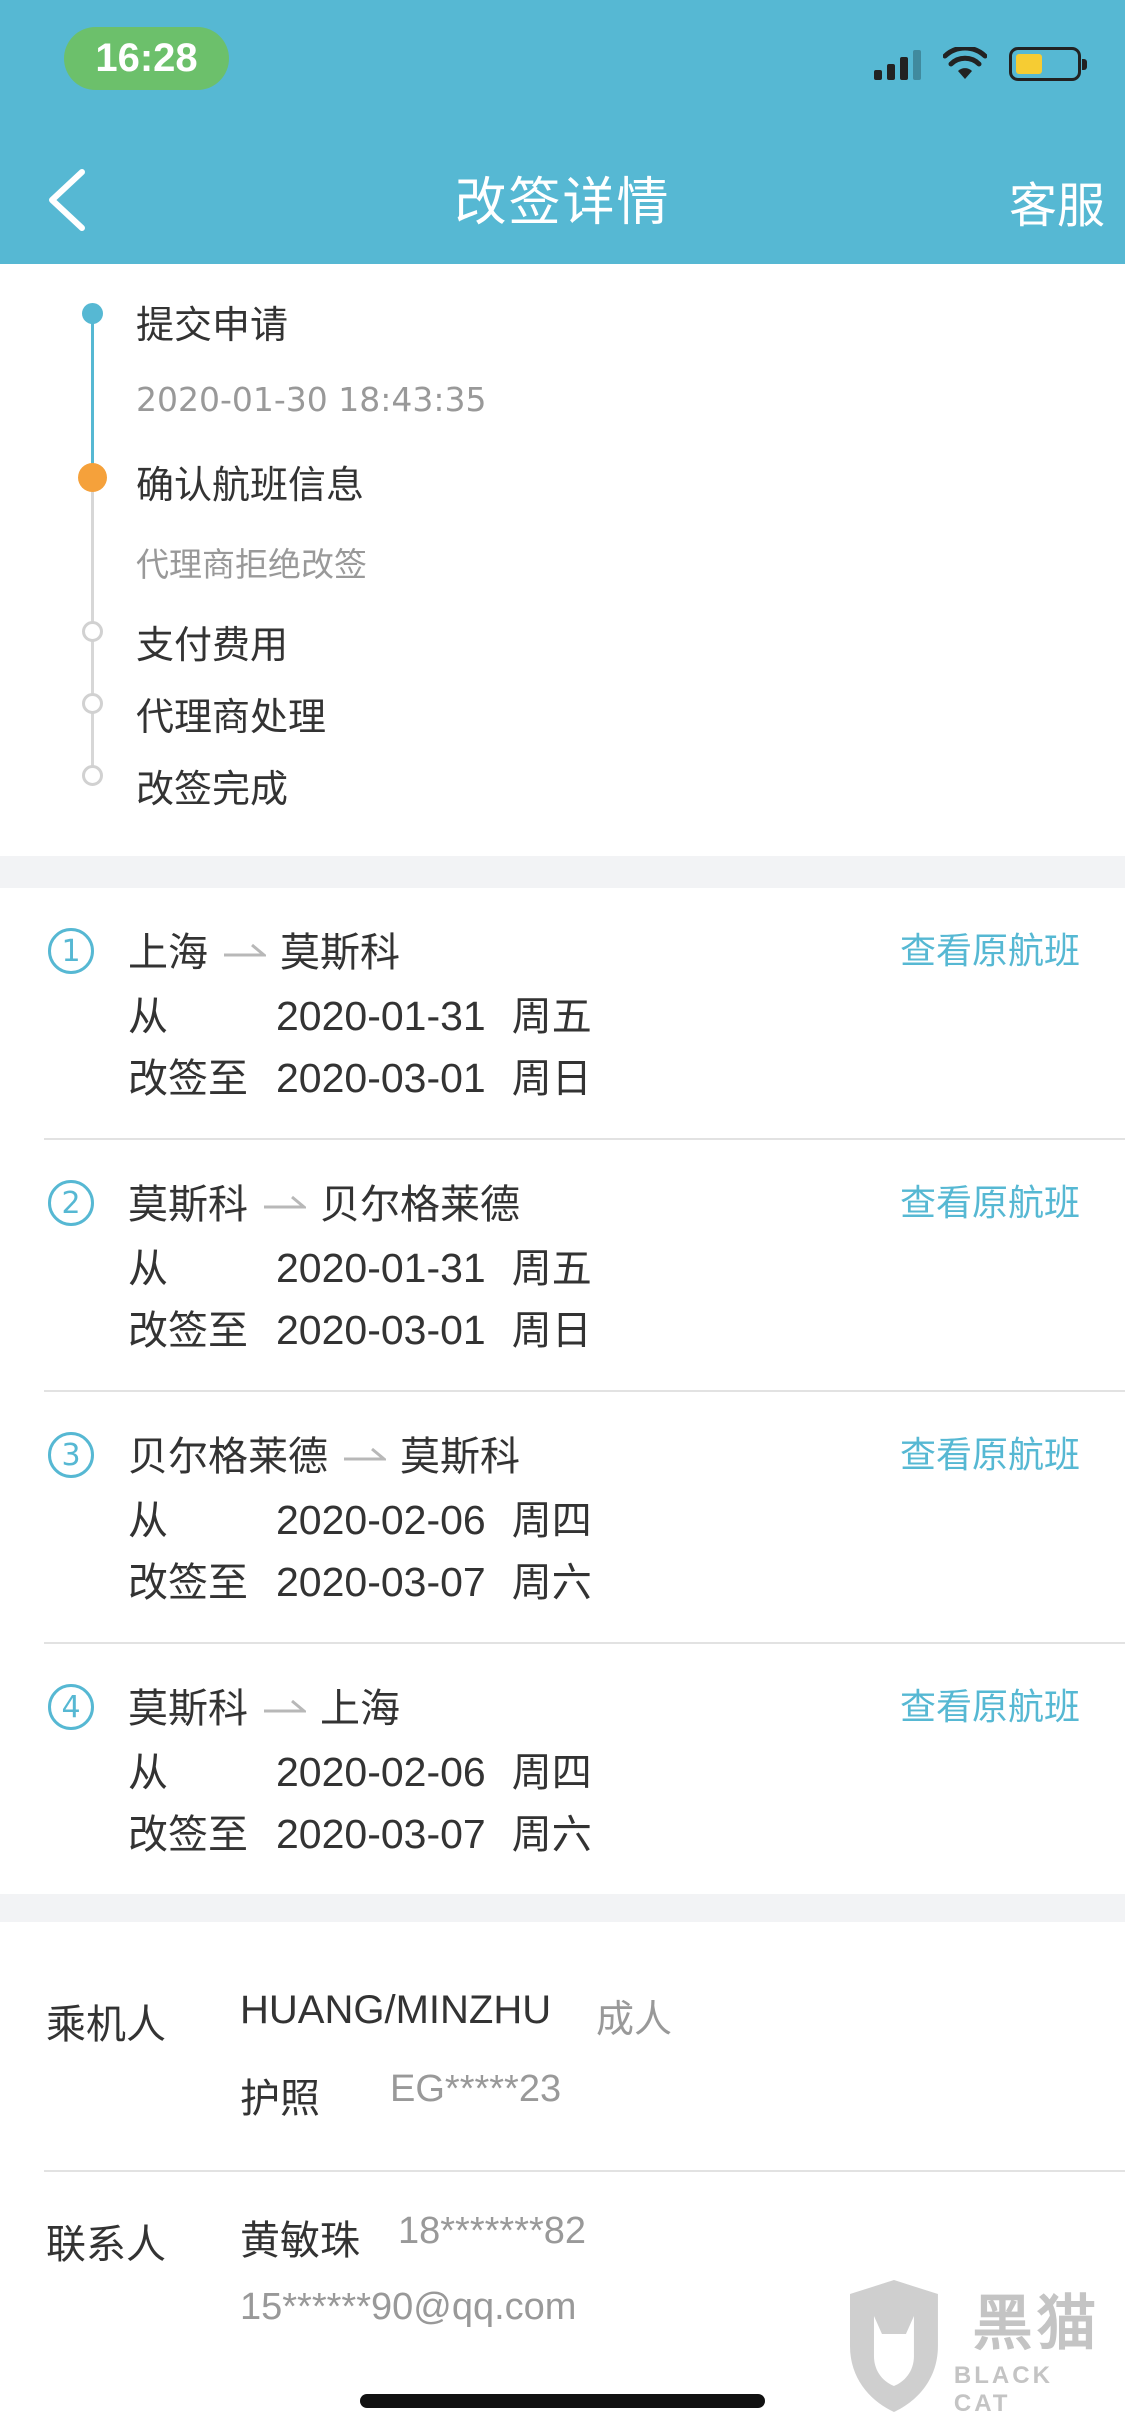 The height and width of the screenshot is (2436, 1125). I want to click on segment-route: 莫斯科 上海, so click(264, 1705).